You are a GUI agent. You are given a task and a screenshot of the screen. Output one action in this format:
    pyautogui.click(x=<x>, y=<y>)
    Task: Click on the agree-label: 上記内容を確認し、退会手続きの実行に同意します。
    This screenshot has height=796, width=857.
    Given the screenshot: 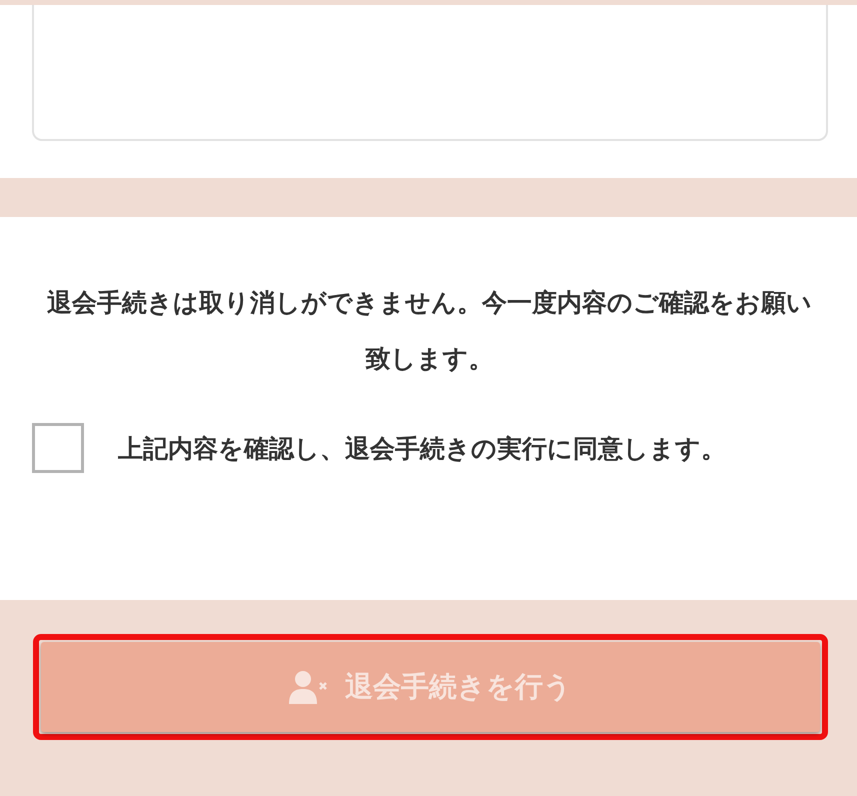 What is the action you would take?
    pyautogui.click(x=422, y=448)
    